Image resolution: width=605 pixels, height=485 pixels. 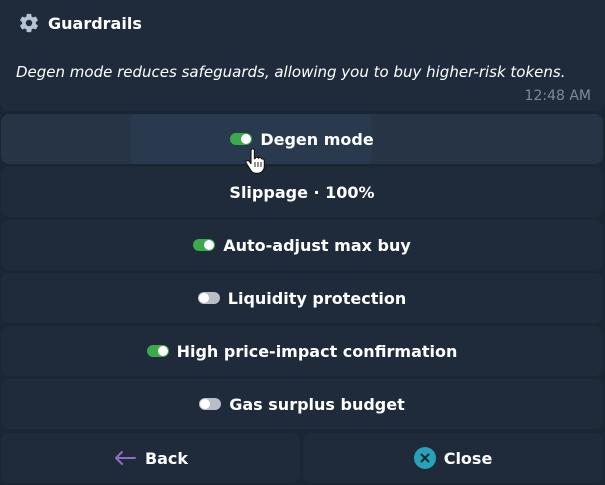 What do you see at coordinates (317, 139) in the screenshot?
I see `degen-mode-label: Degen mode` at bounding box center [317, 139].